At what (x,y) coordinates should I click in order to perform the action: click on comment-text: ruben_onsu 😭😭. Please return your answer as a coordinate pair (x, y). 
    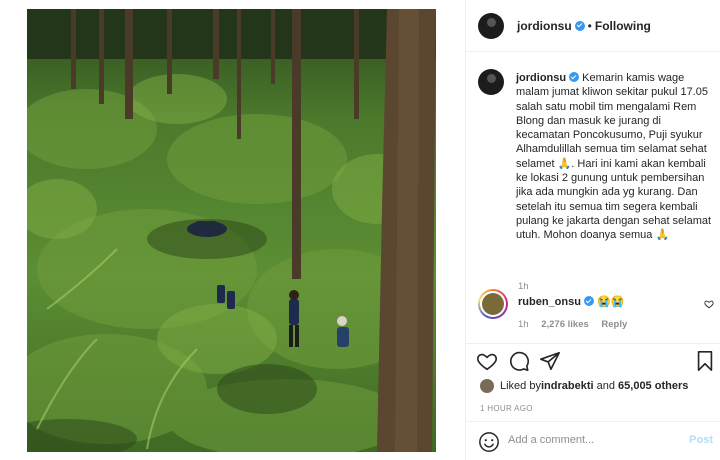
    Looking at the image, I should click on (571, 301).